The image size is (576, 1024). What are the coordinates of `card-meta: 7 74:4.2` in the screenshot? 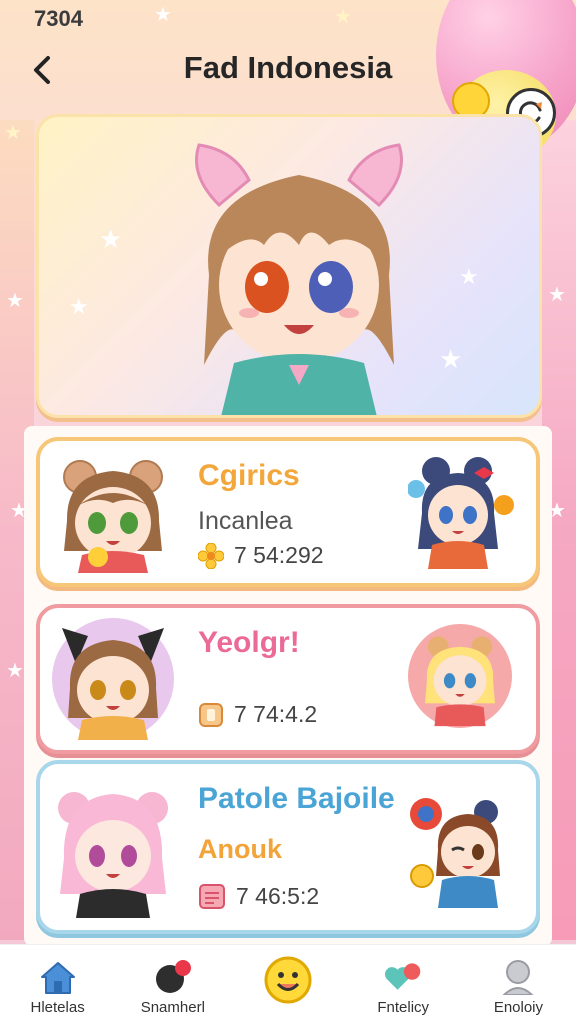 It's located at (257, 714).